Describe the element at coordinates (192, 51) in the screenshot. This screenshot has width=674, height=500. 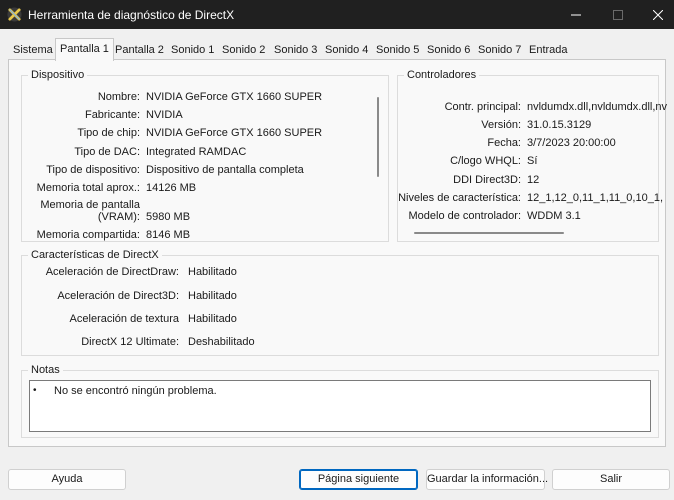
I see `tab-sonido-1: Sonido 1` at that location.